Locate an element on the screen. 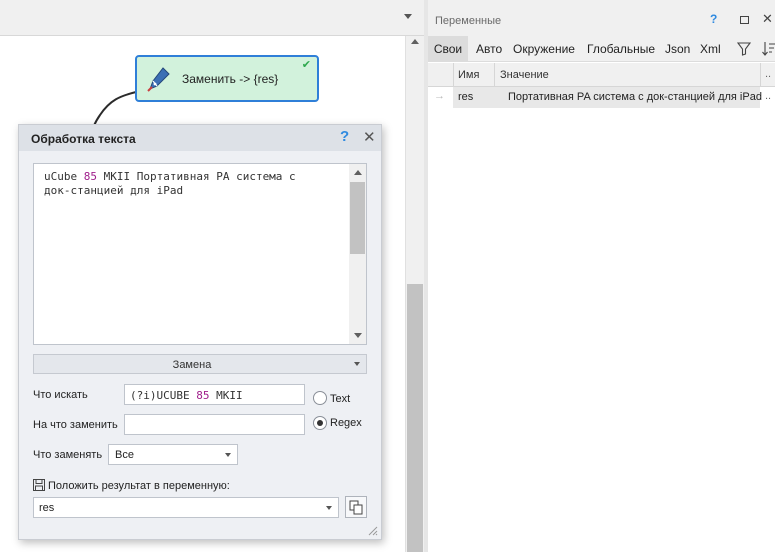  text-area-scrollbar is located at coordinates (357, 254).